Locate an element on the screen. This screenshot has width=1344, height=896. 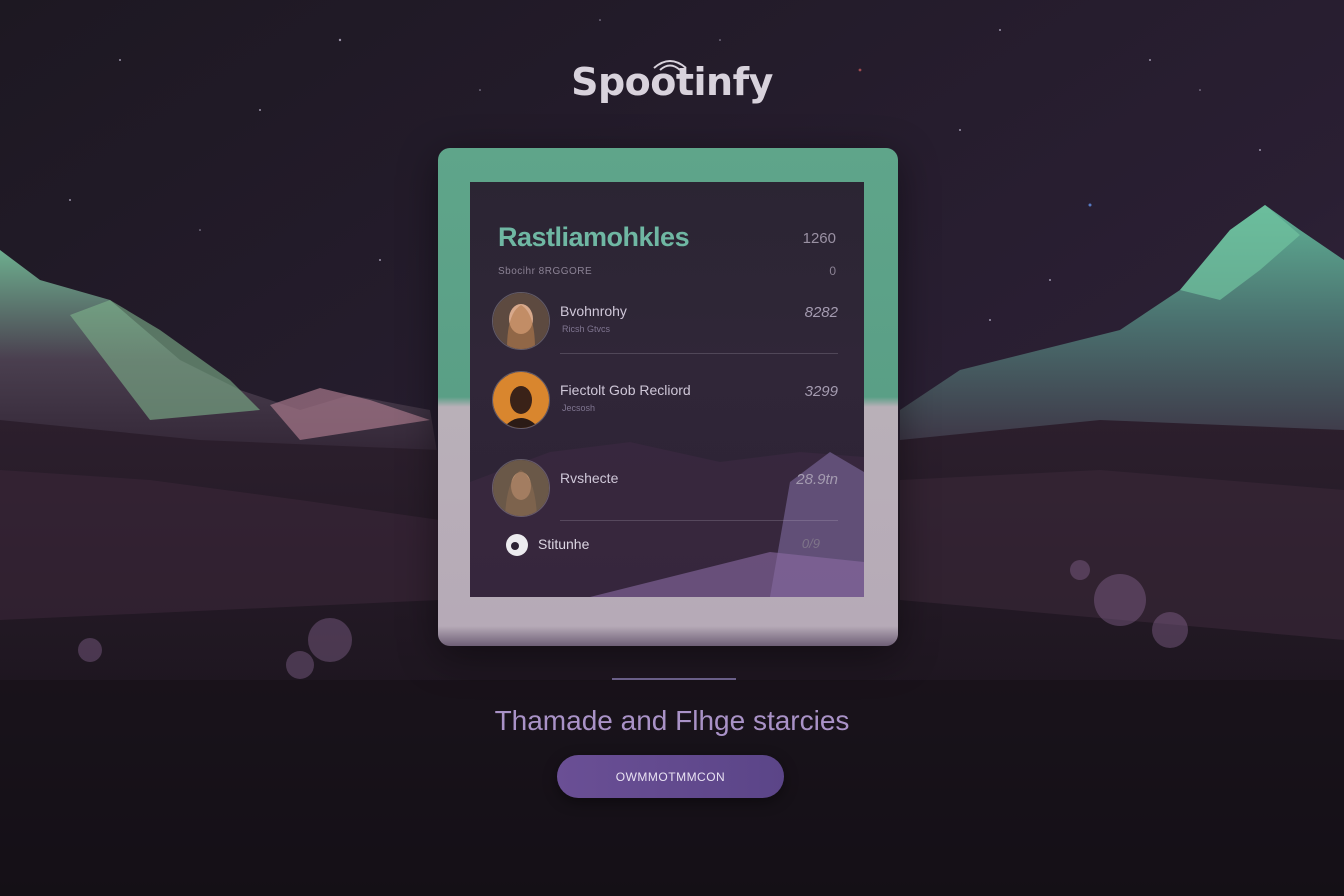
tagline: Thamade and Flhge starcies is located at coordinates (672, 720).